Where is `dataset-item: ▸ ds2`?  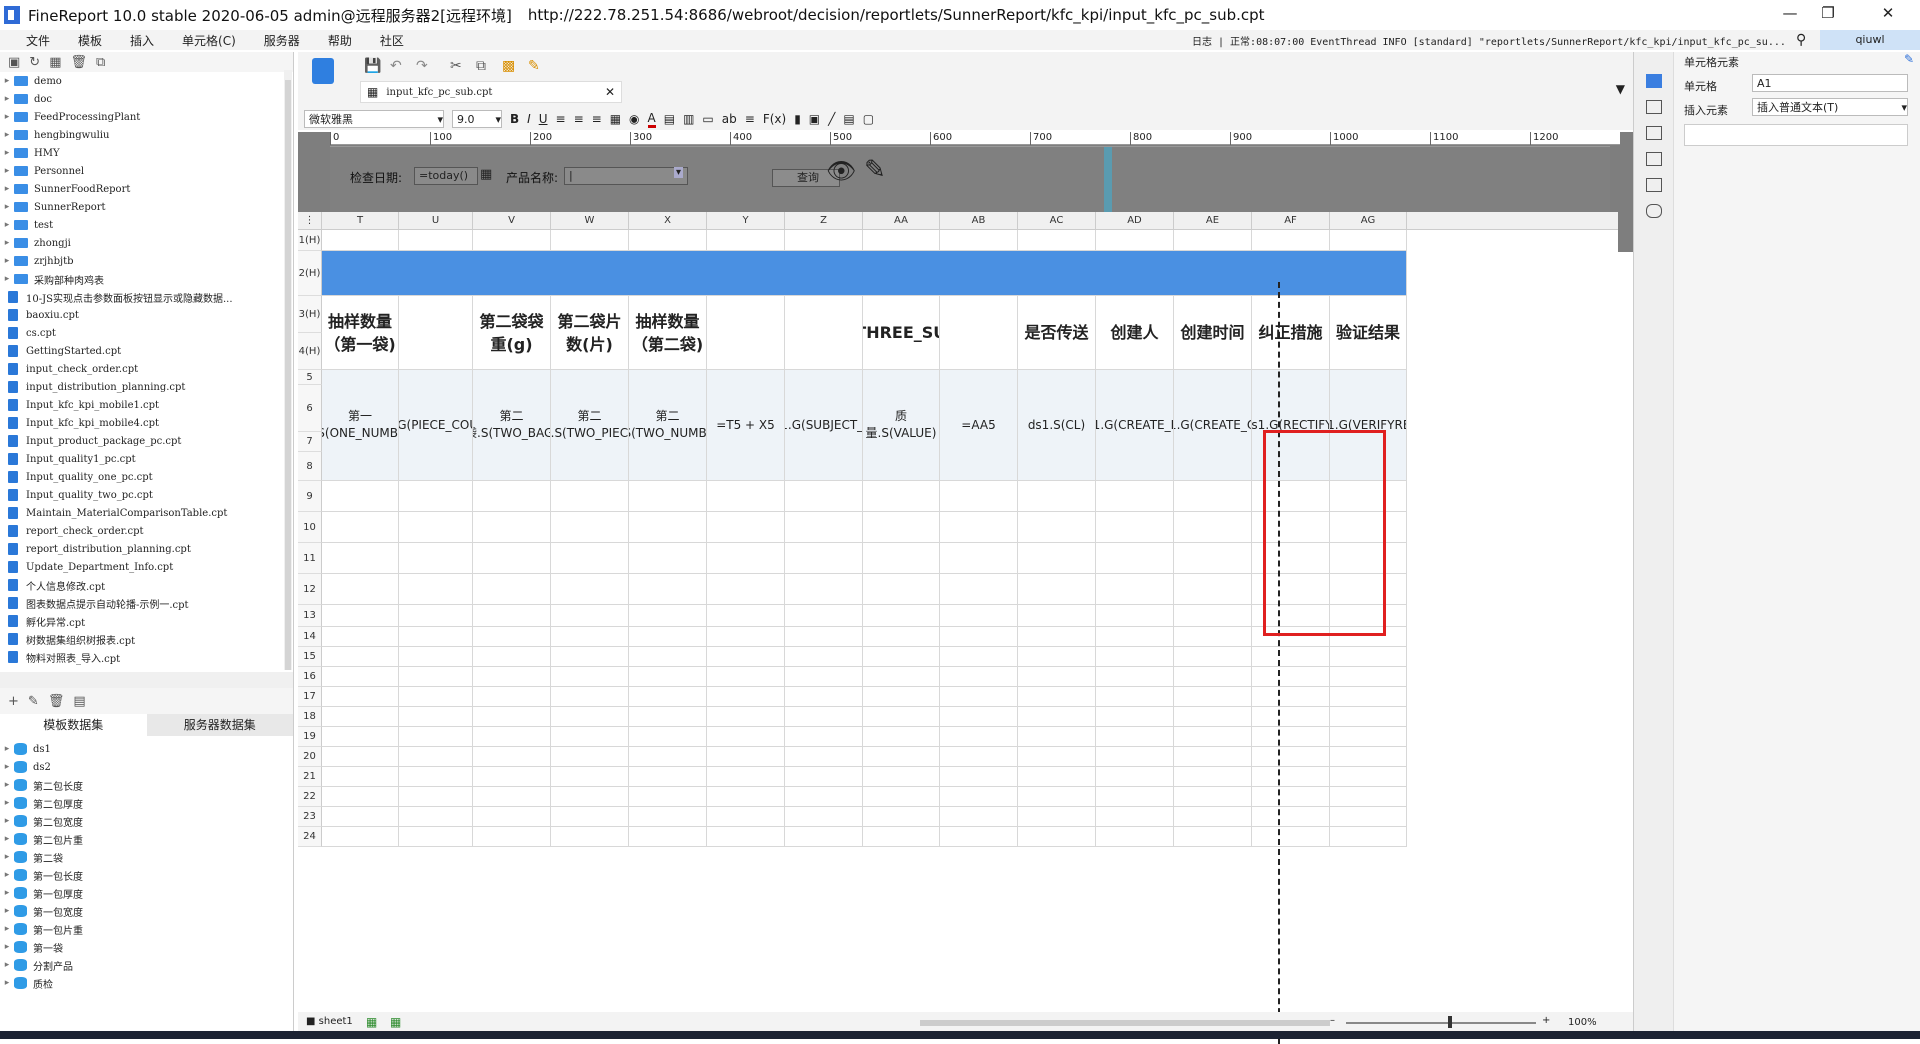
dataset-item: ▸ ds2 is located at coordinates (146, 767).